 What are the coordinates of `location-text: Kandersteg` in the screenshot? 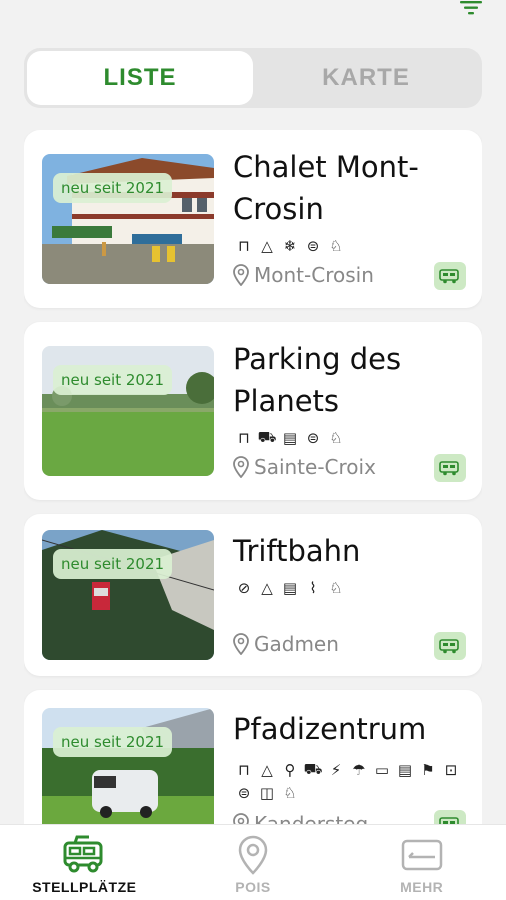 It's located at (311, 818).